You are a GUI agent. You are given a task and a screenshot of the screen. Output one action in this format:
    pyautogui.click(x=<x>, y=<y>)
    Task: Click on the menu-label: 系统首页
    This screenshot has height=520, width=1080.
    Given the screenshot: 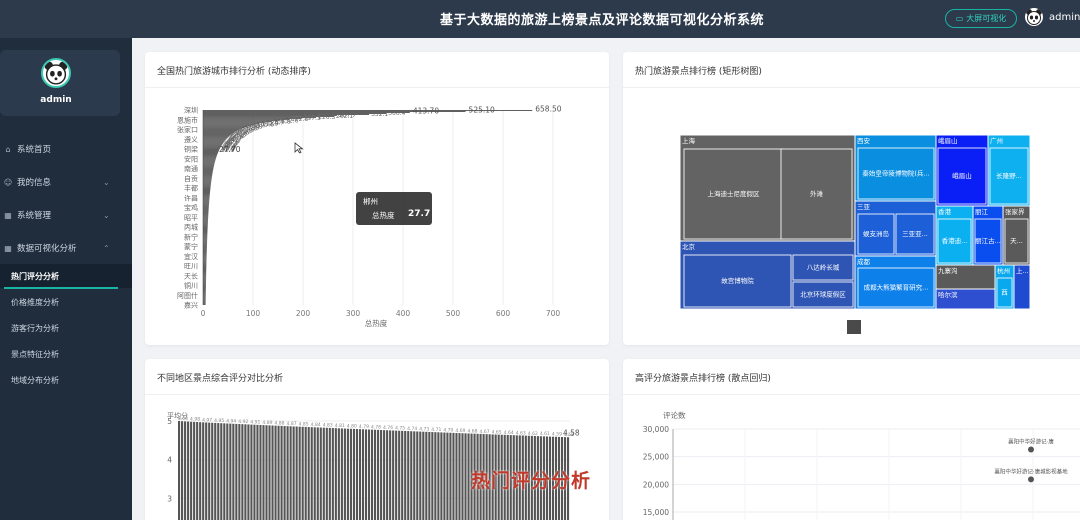 What is the action you would take?
    pyautogui.click(x=34, y=150)
    